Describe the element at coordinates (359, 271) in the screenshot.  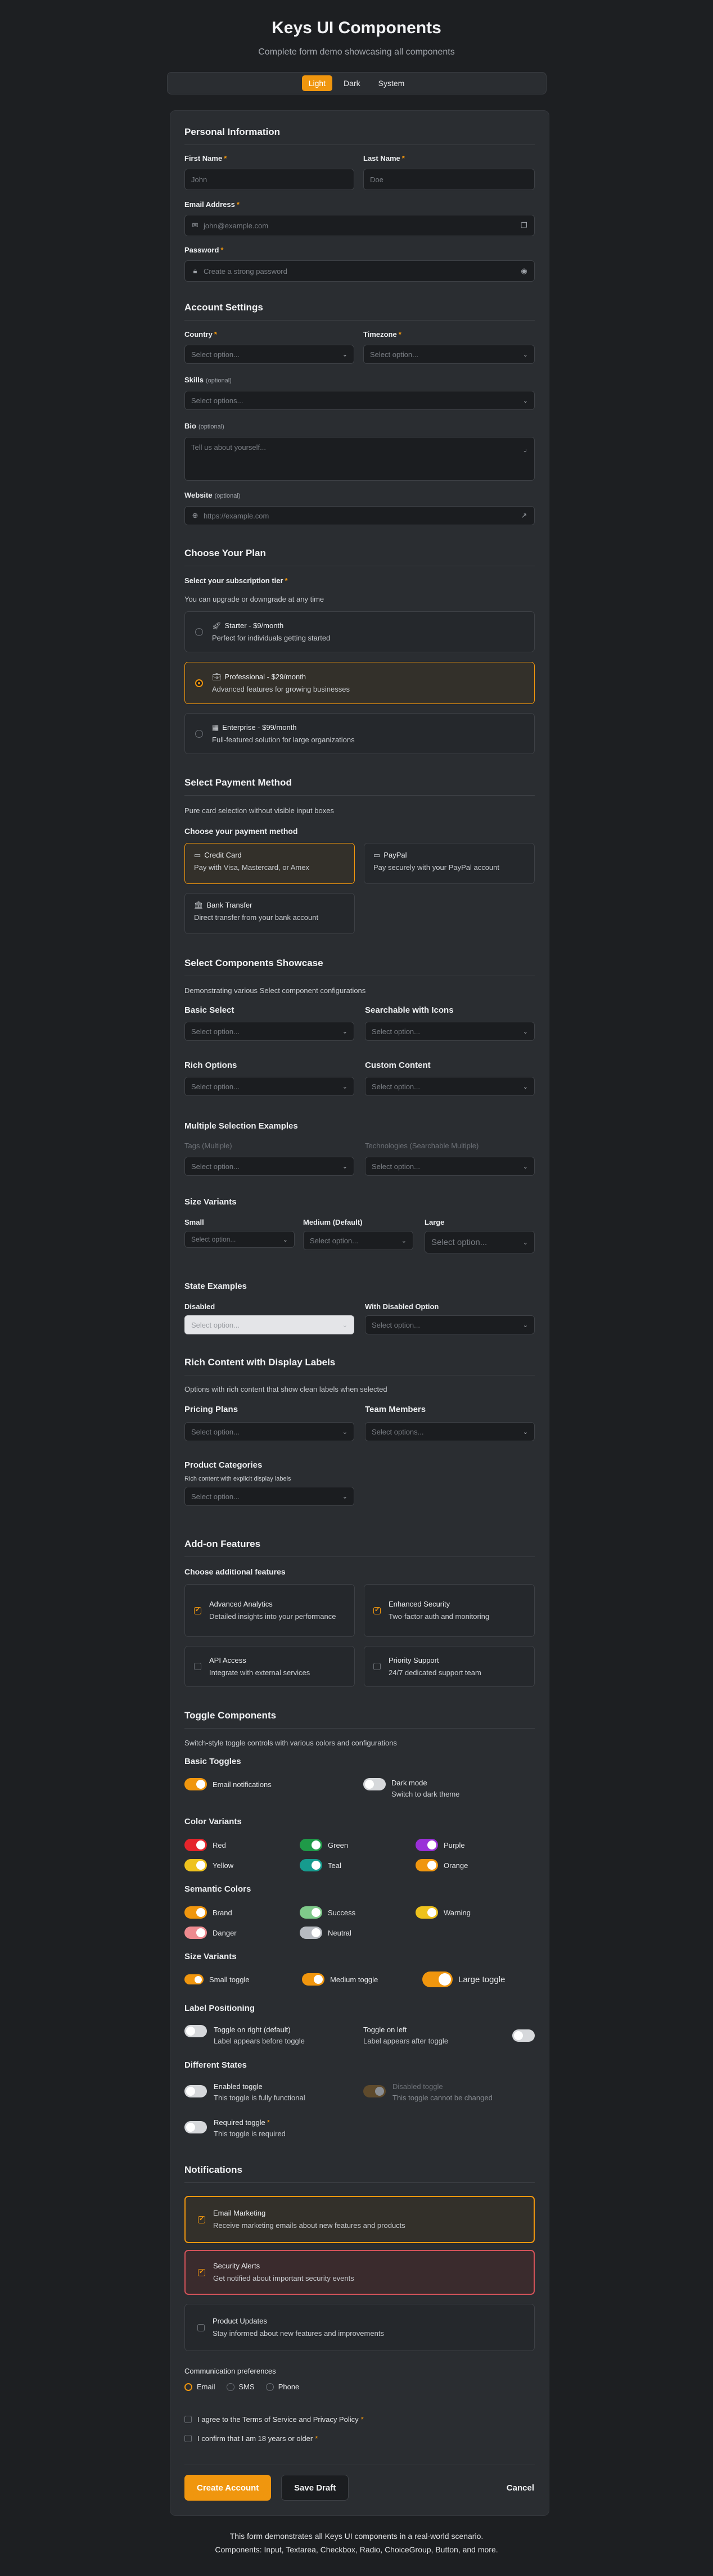
I see `password-field: 🔒︎ Create a strong password ◉` at that location.